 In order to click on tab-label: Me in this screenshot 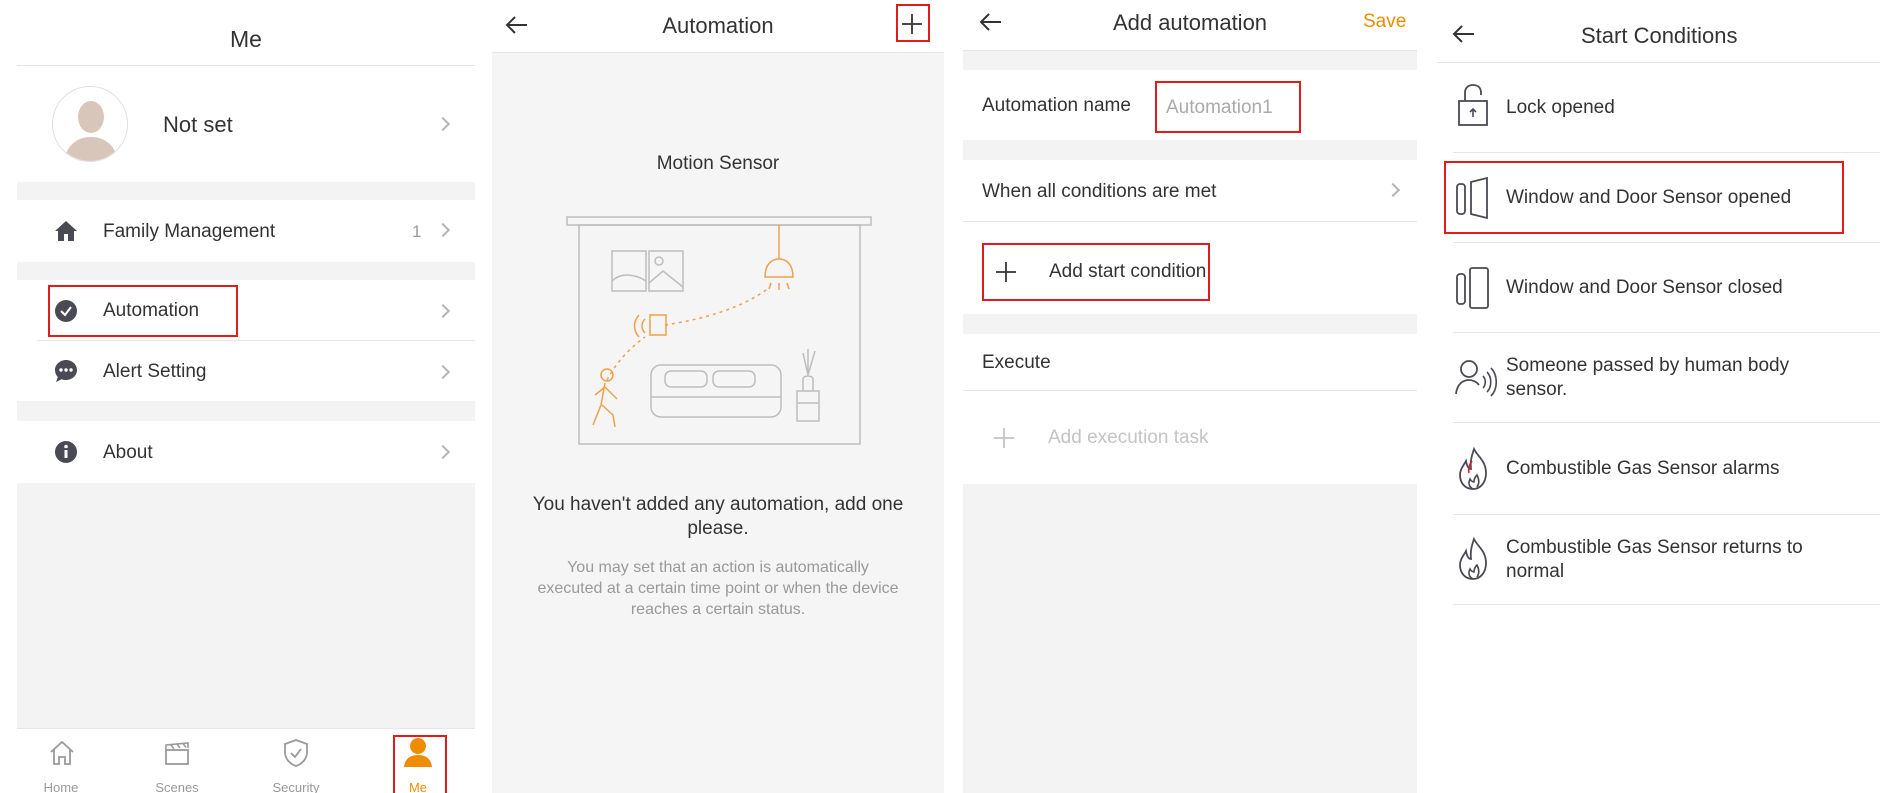, I will do `click(418, 786)`.